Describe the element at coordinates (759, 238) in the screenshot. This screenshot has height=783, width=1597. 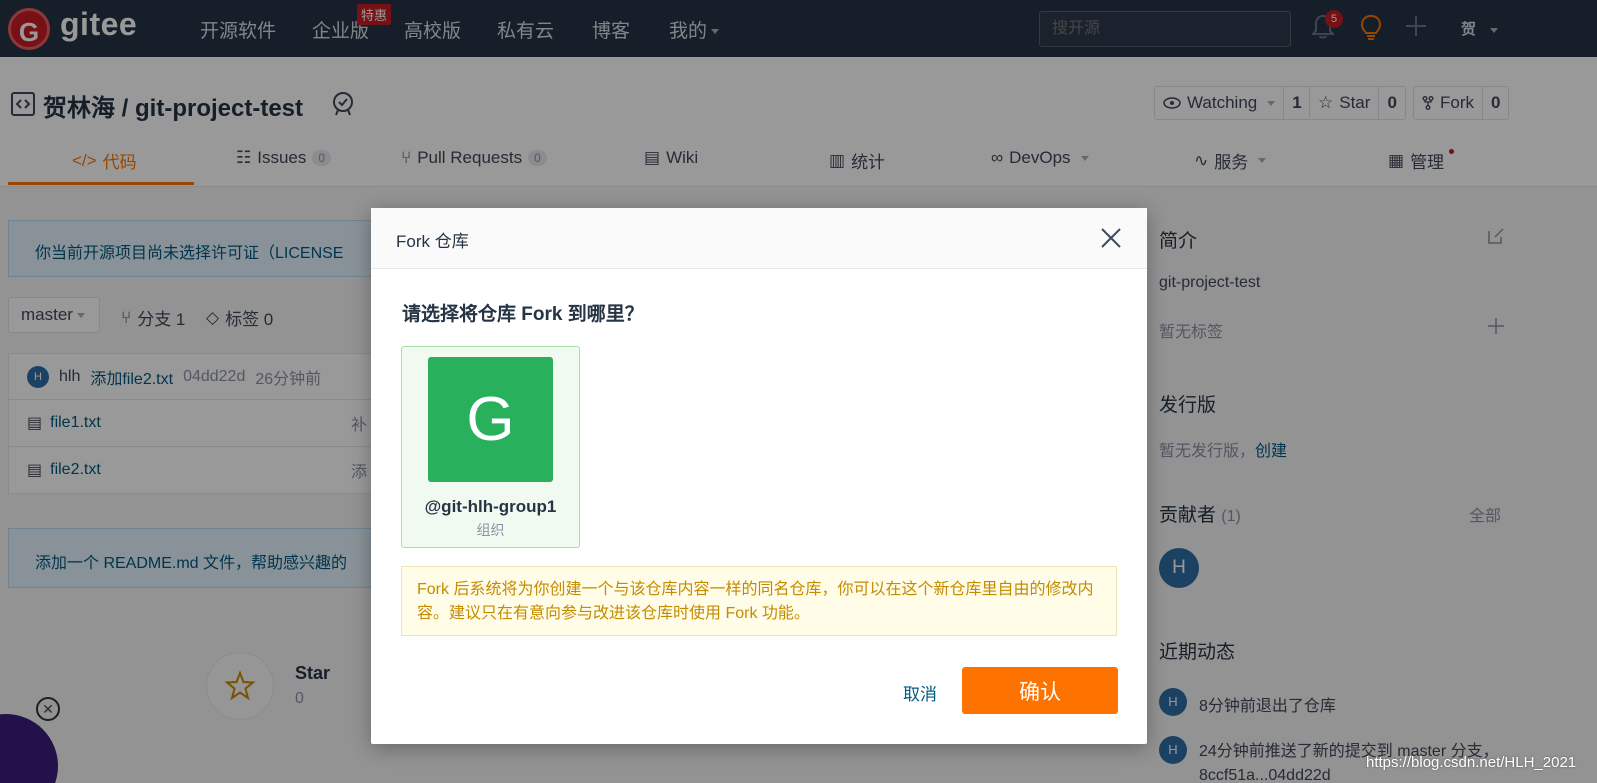
I see `dialog-header: Fork 仓库` at that location.